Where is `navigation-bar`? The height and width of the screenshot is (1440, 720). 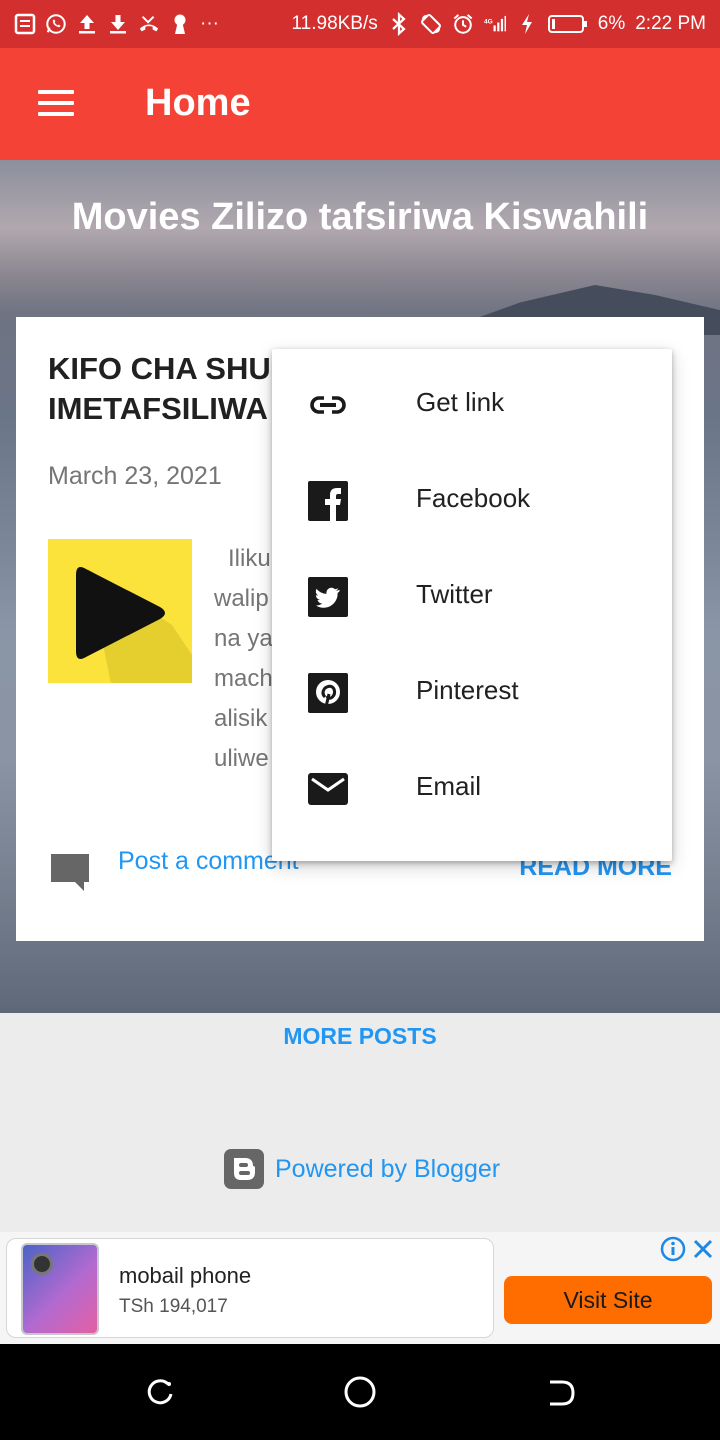
navigation-bar is located at coordinates (360, 1392).